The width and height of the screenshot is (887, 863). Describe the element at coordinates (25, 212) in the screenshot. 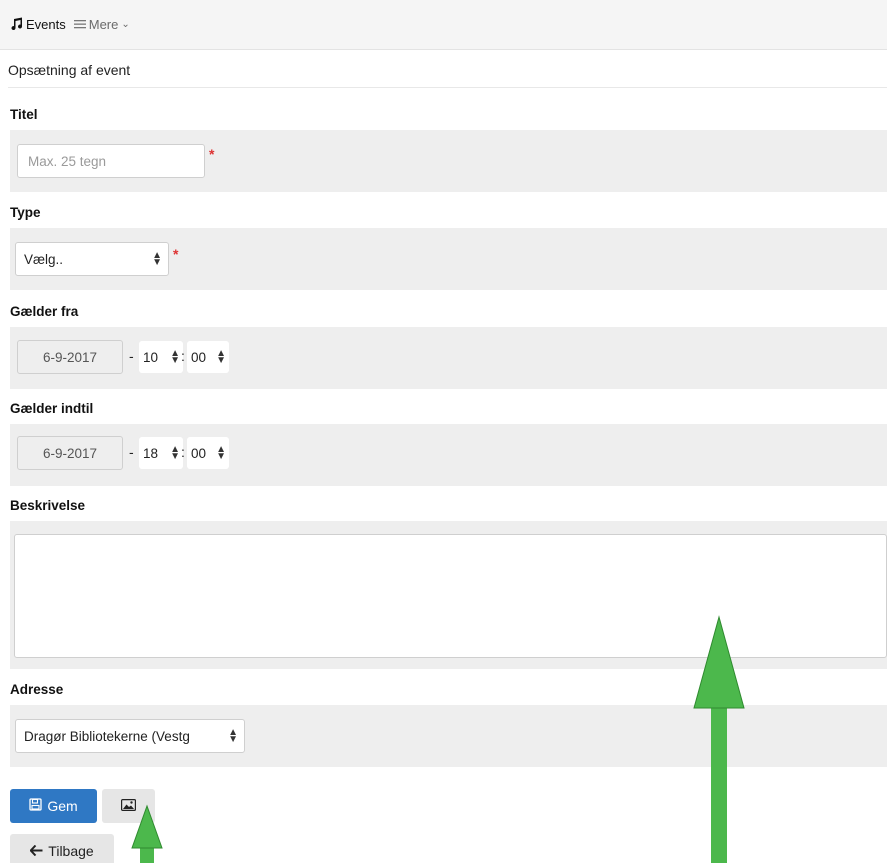

I see `type-label: Type` at that location.